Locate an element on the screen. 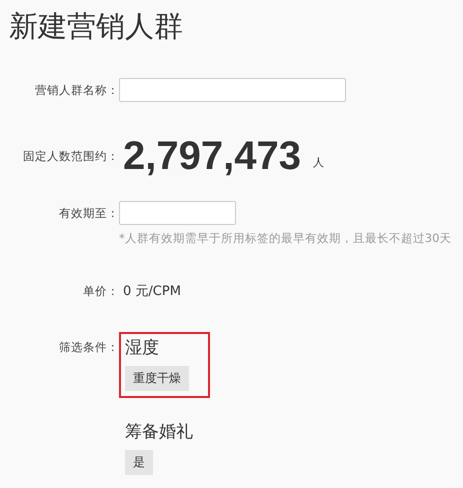  filter-tag: 是 is located at coordinates (139, 462).